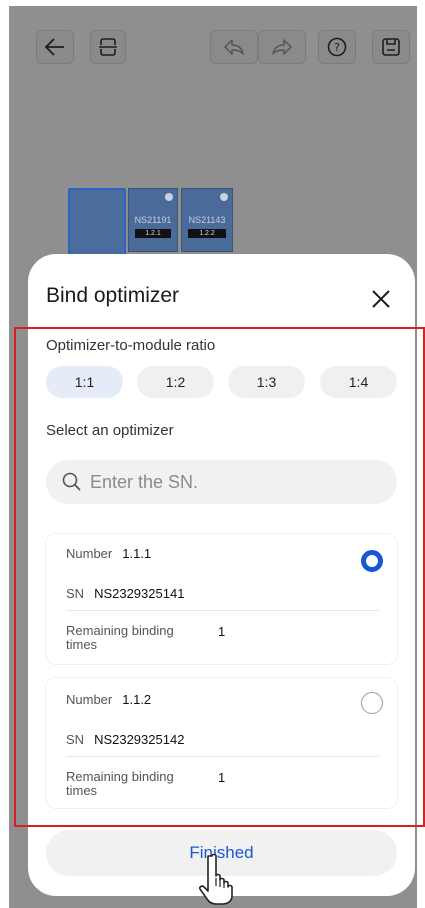 The height and width of the screenshot is (908, 425). I want to click on number-row: Number 1.1.2, so click(108, 699).